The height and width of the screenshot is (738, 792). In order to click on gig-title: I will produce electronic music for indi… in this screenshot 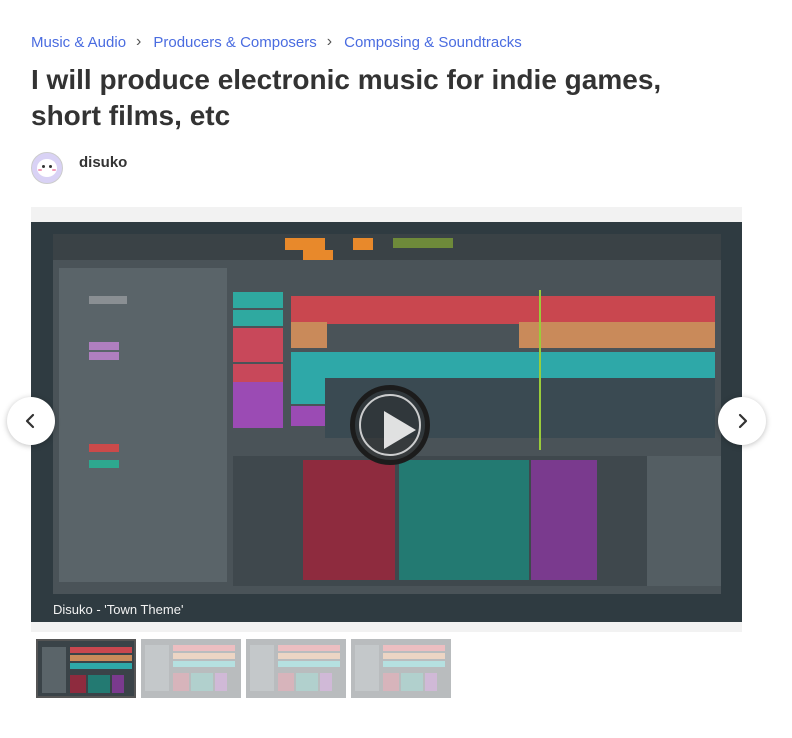, I will do `click(346, 97)`.